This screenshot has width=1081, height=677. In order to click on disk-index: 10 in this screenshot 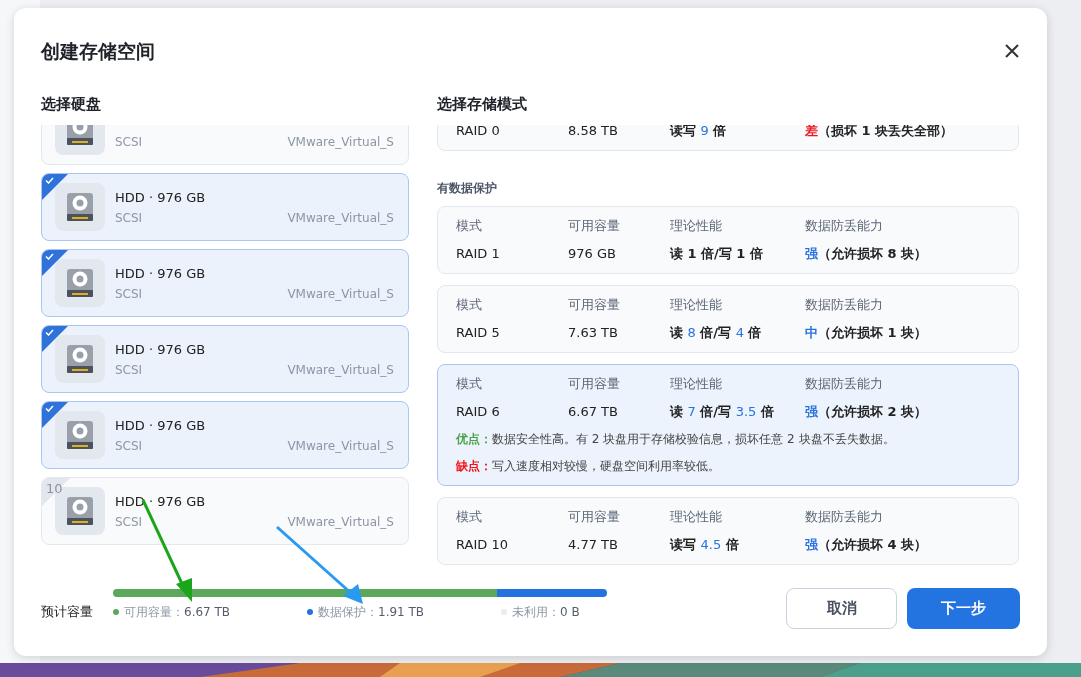, I will do `click(54, 489)`.